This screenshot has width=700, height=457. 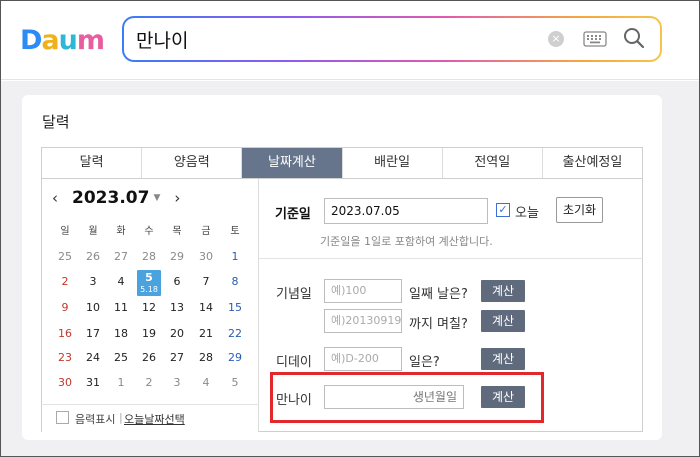 I want to click on chevron-down-icon: ▼, so click(x=156, y=198).